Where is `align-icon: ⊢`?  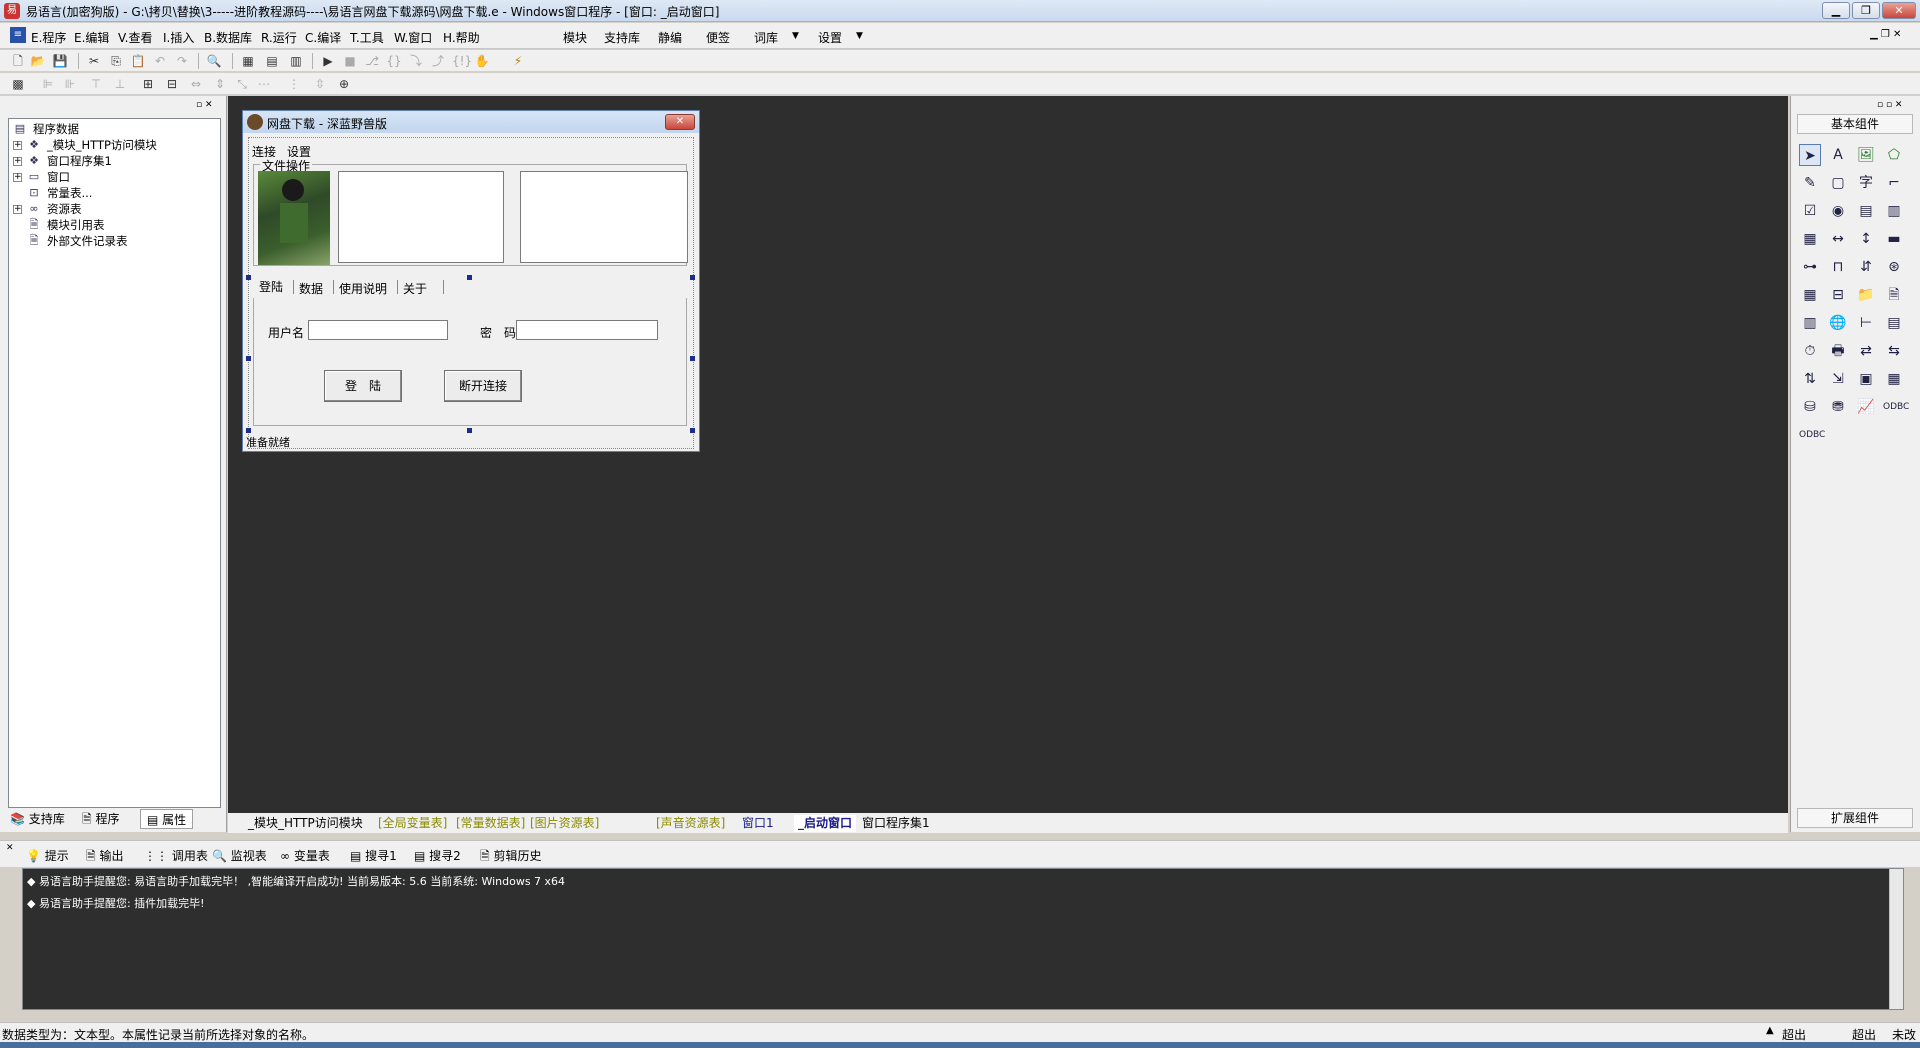 align-icon: ⊢ is located at coordinates (1866, 323).